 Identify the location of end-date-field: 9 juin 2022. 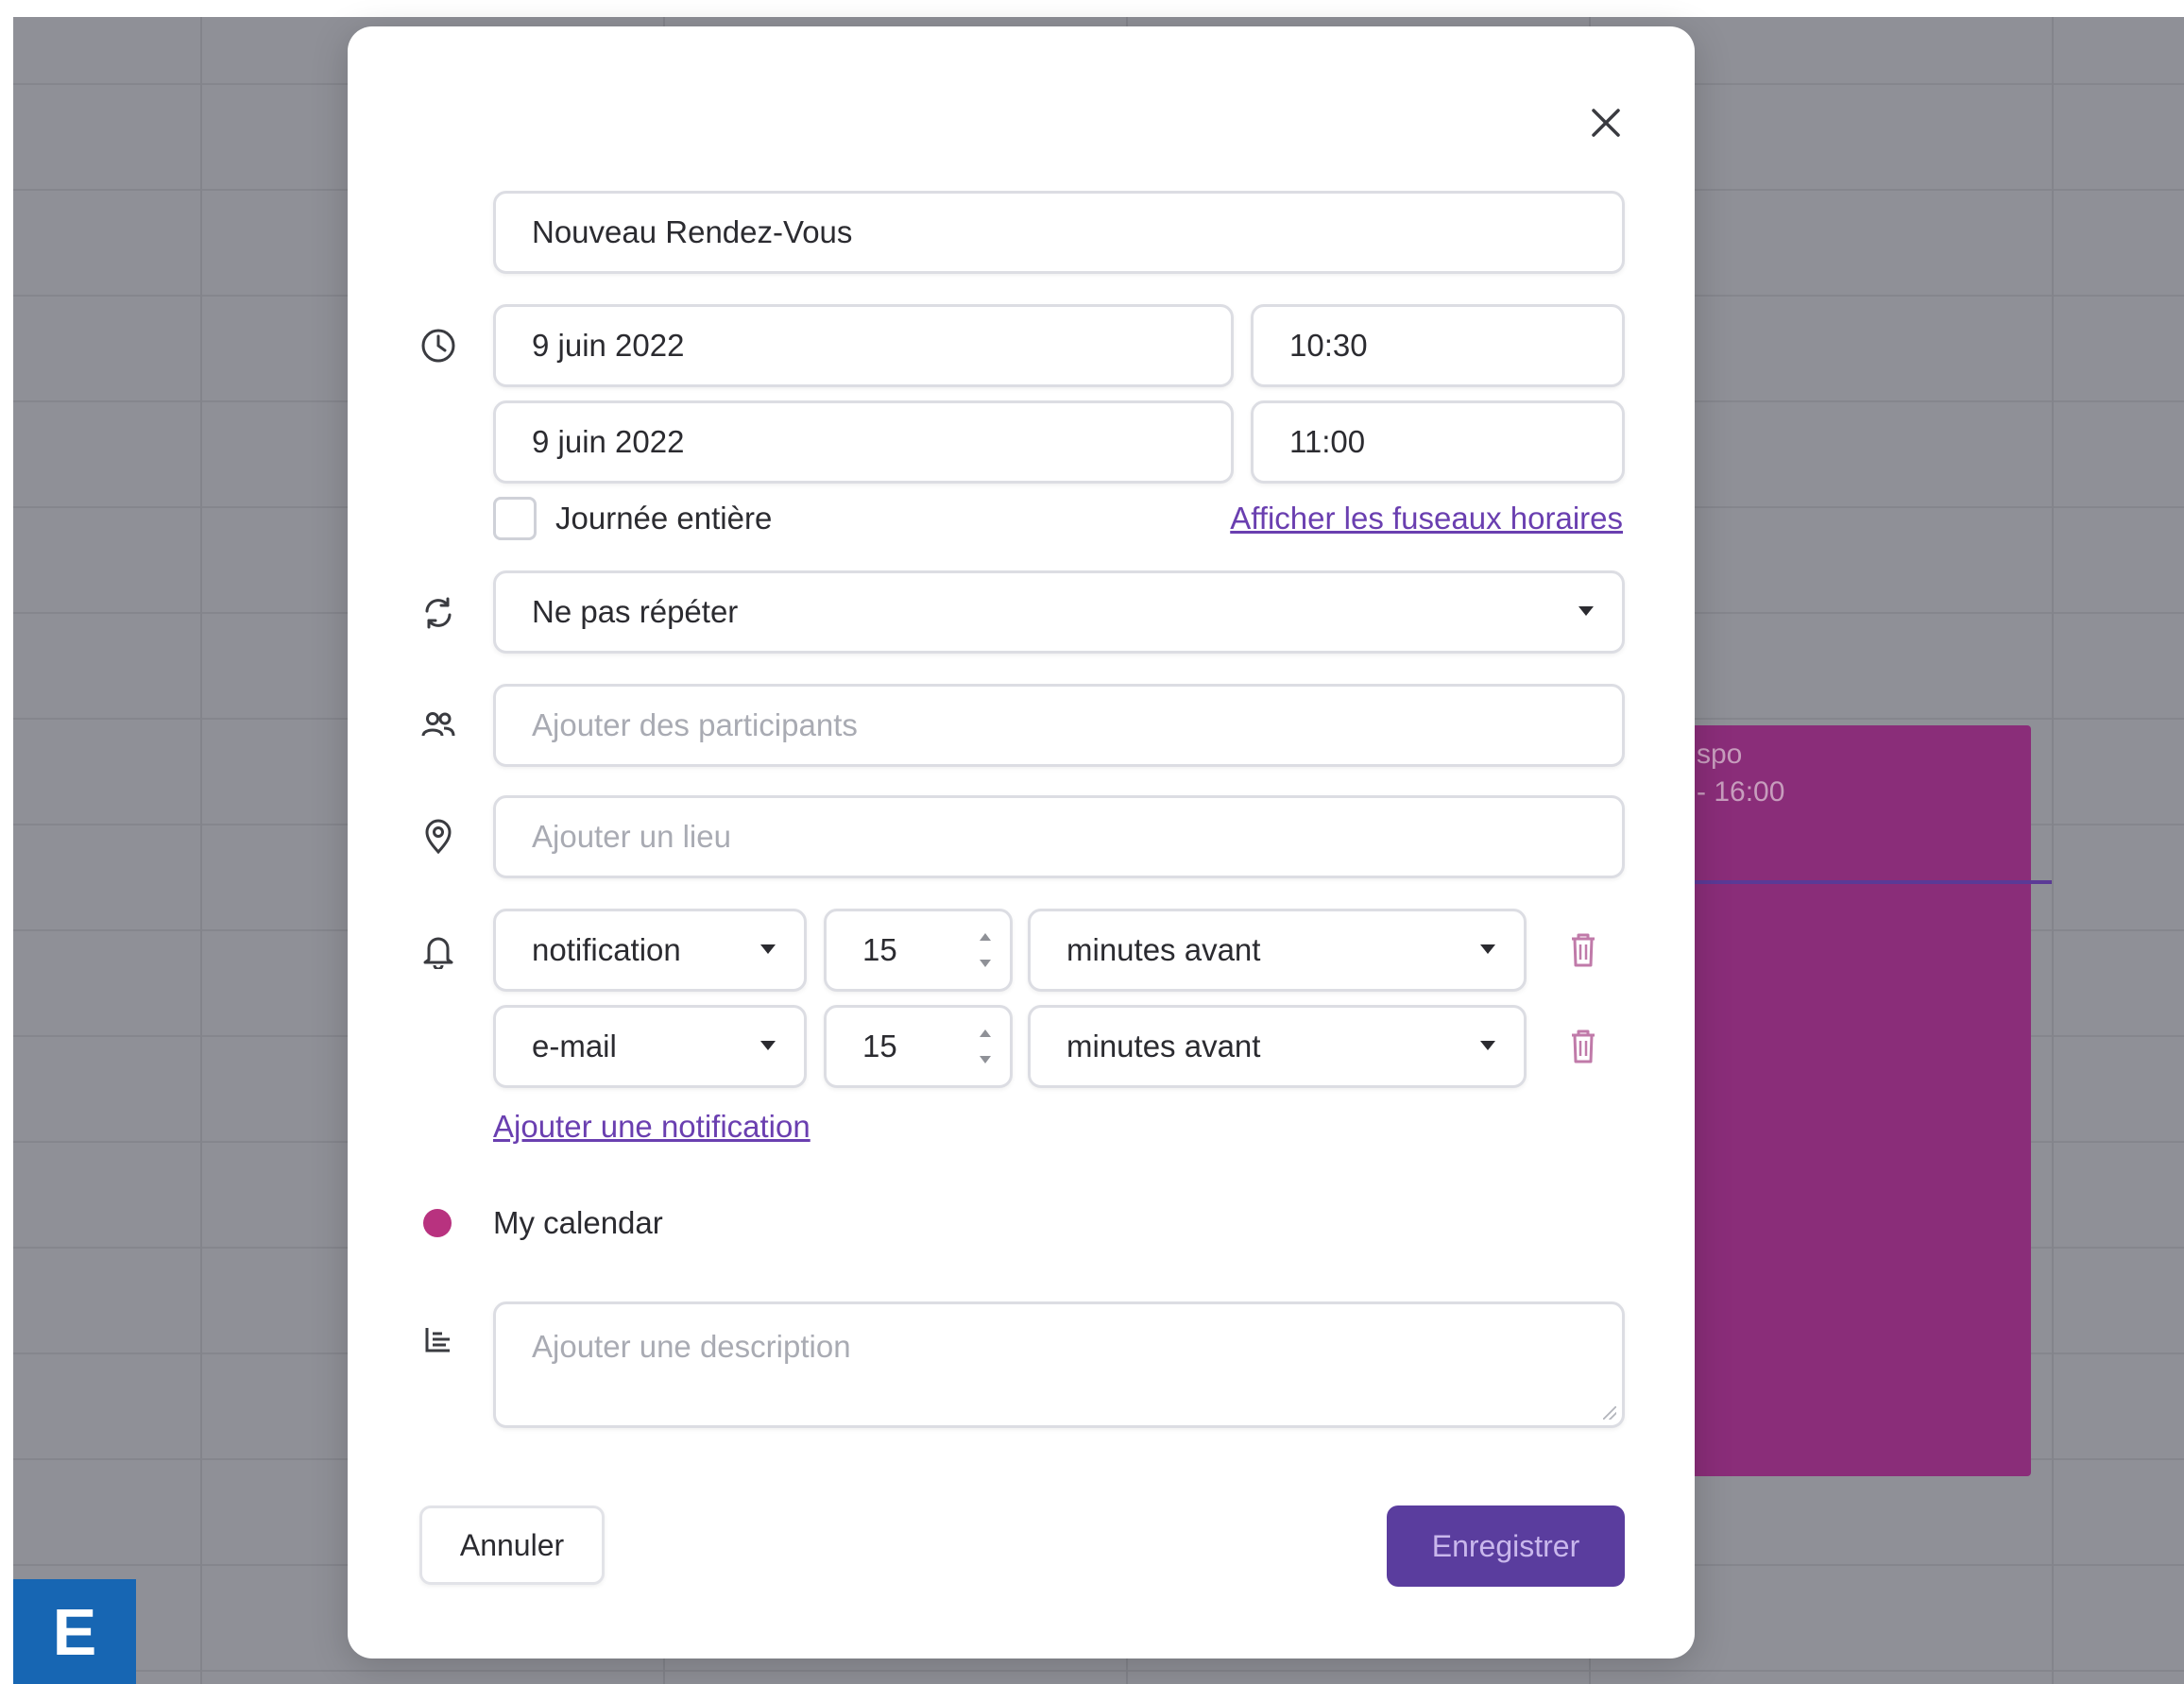
(863, 442).